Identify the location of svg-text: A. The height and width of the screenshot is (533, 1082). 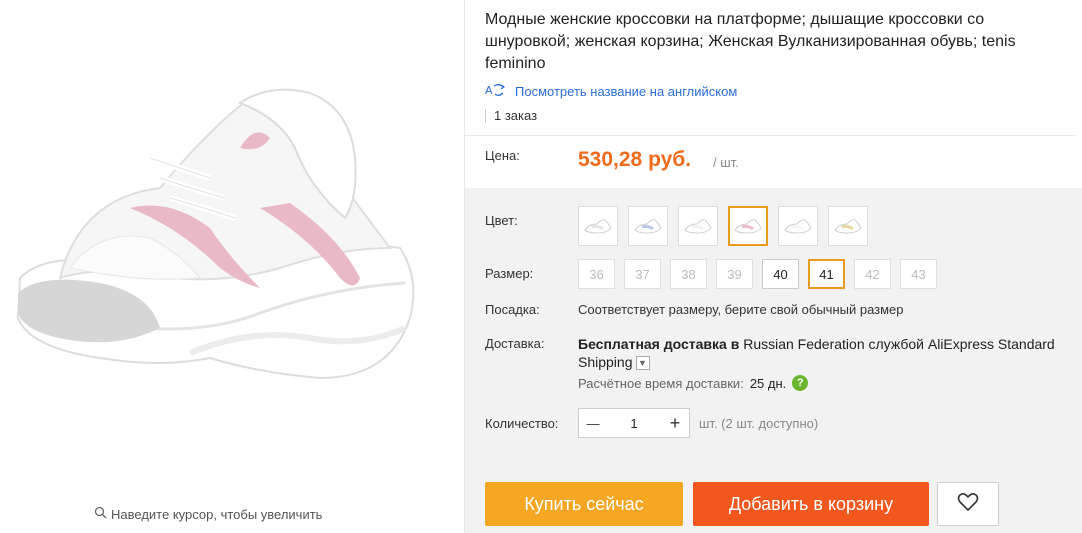
(489, 90).